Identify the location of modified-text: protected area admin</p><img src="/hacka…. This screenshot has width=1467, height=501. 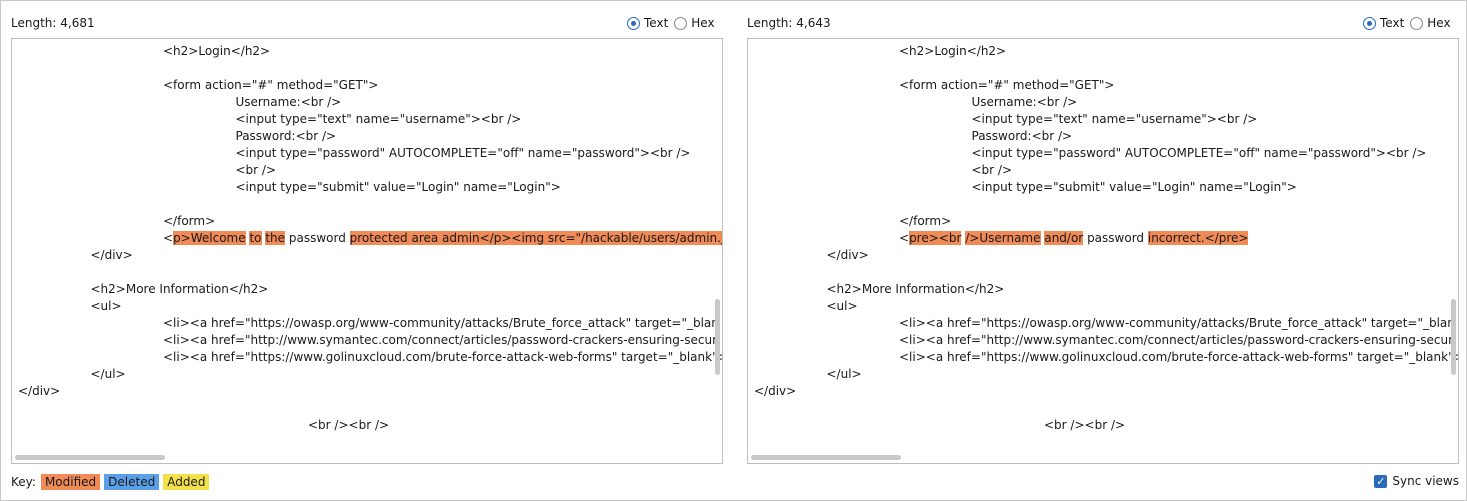
(536, 238).